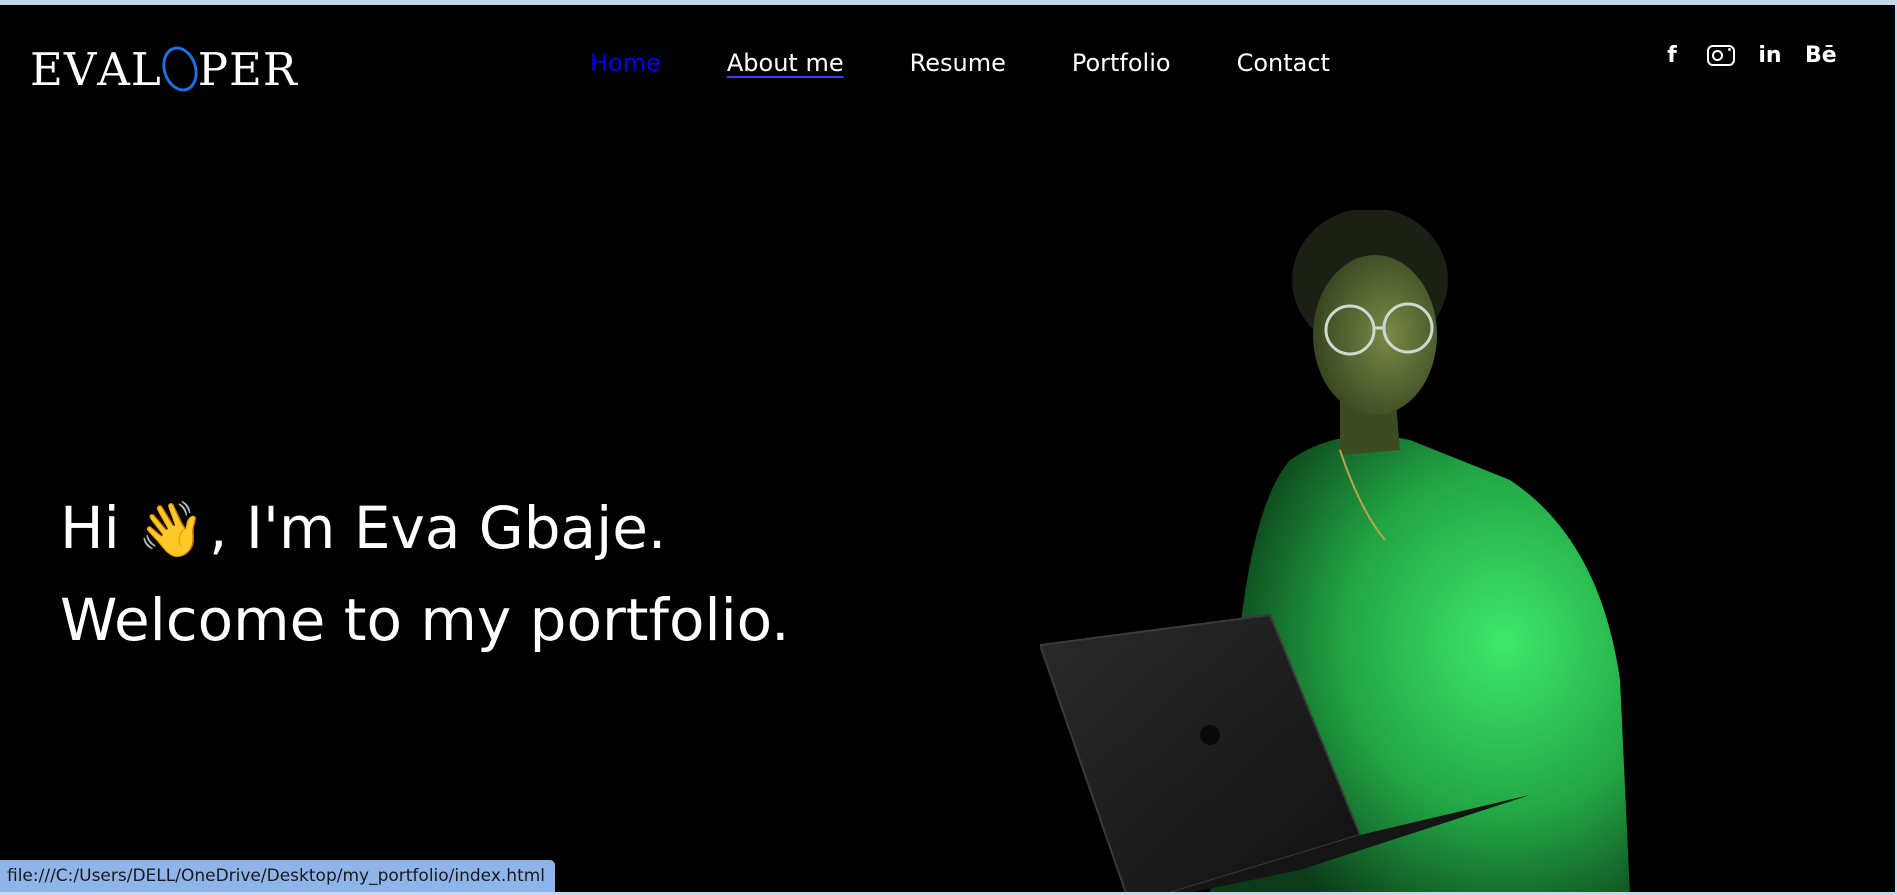 Image resolution: width=1897 pixels, height=895 pixels. I want to click on hero-line-1: Hi 👋, I'm Eva Gbaje., so click(425, 529).